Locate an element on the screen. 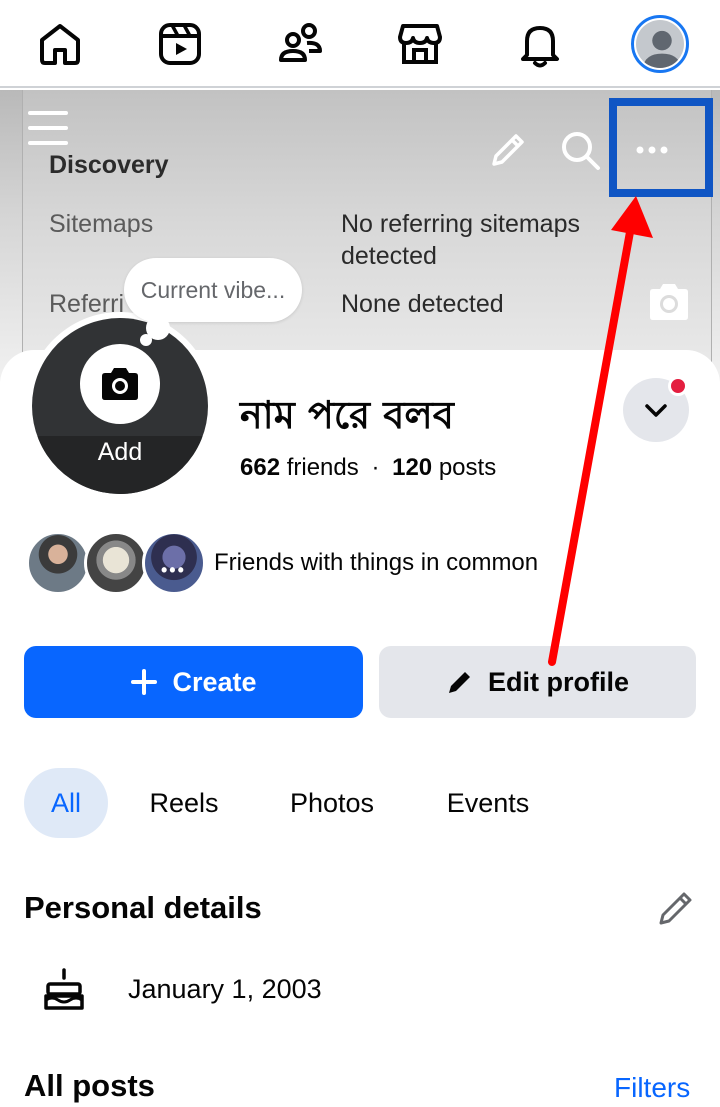 This screenshot has height=1107, width=720. friends-icon is located at coordinates (300, 42).